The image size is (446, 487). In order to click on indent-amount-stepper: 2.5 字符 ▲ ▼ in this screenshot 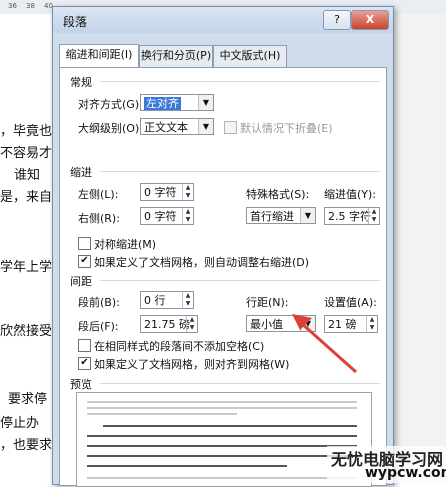, I will do `click(352, 216)`.